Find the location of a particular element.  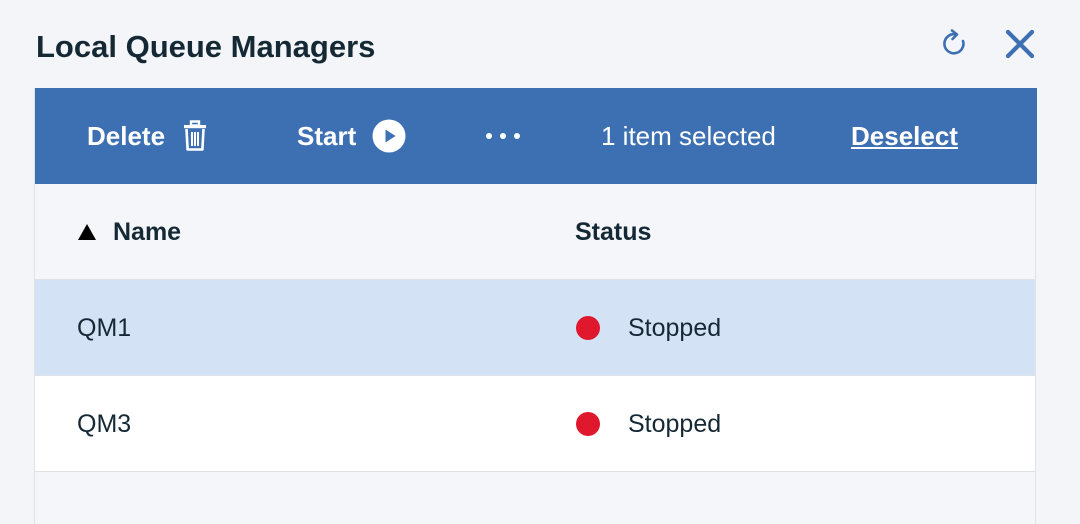

refresh-icon is located at coordinates (954, 42).